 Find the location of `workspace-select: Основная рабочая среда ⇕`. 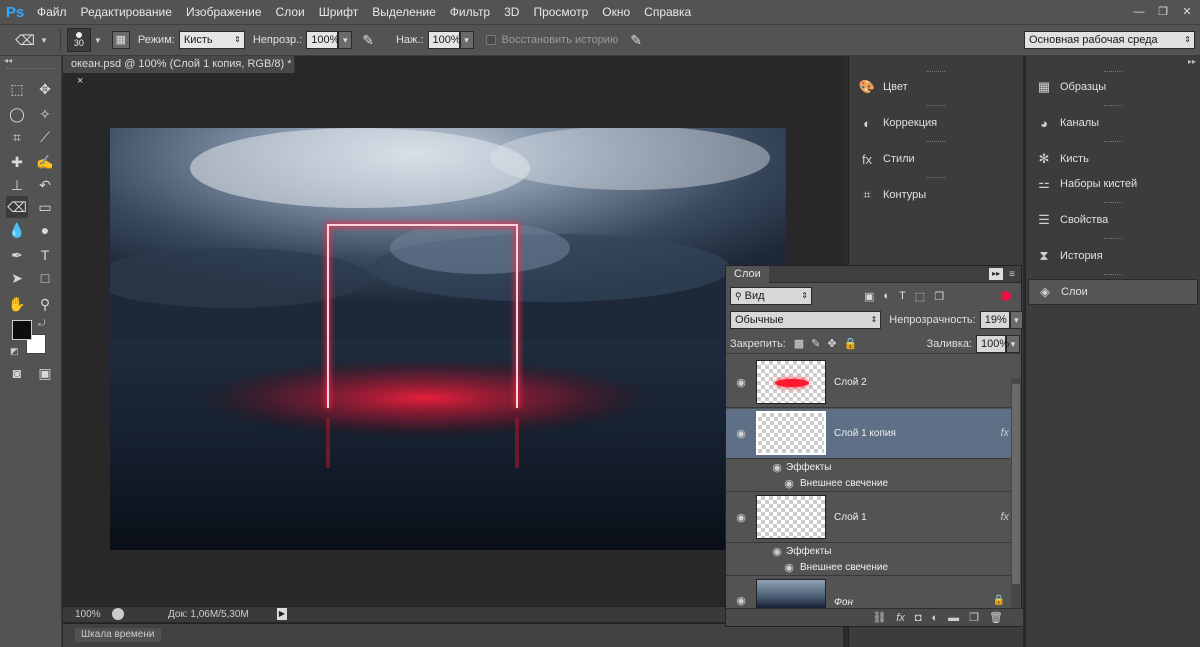

workspace-select: Основная рабочая среда ⇕ is located at coordinates (1109, 40).